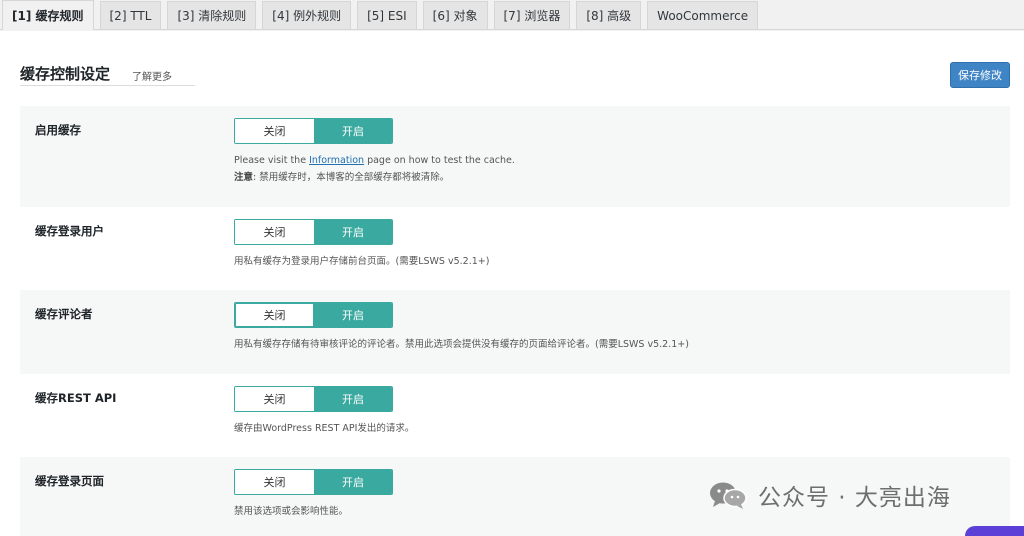  I want to click on setting-label: 缓存REST API, so click(76, 398).